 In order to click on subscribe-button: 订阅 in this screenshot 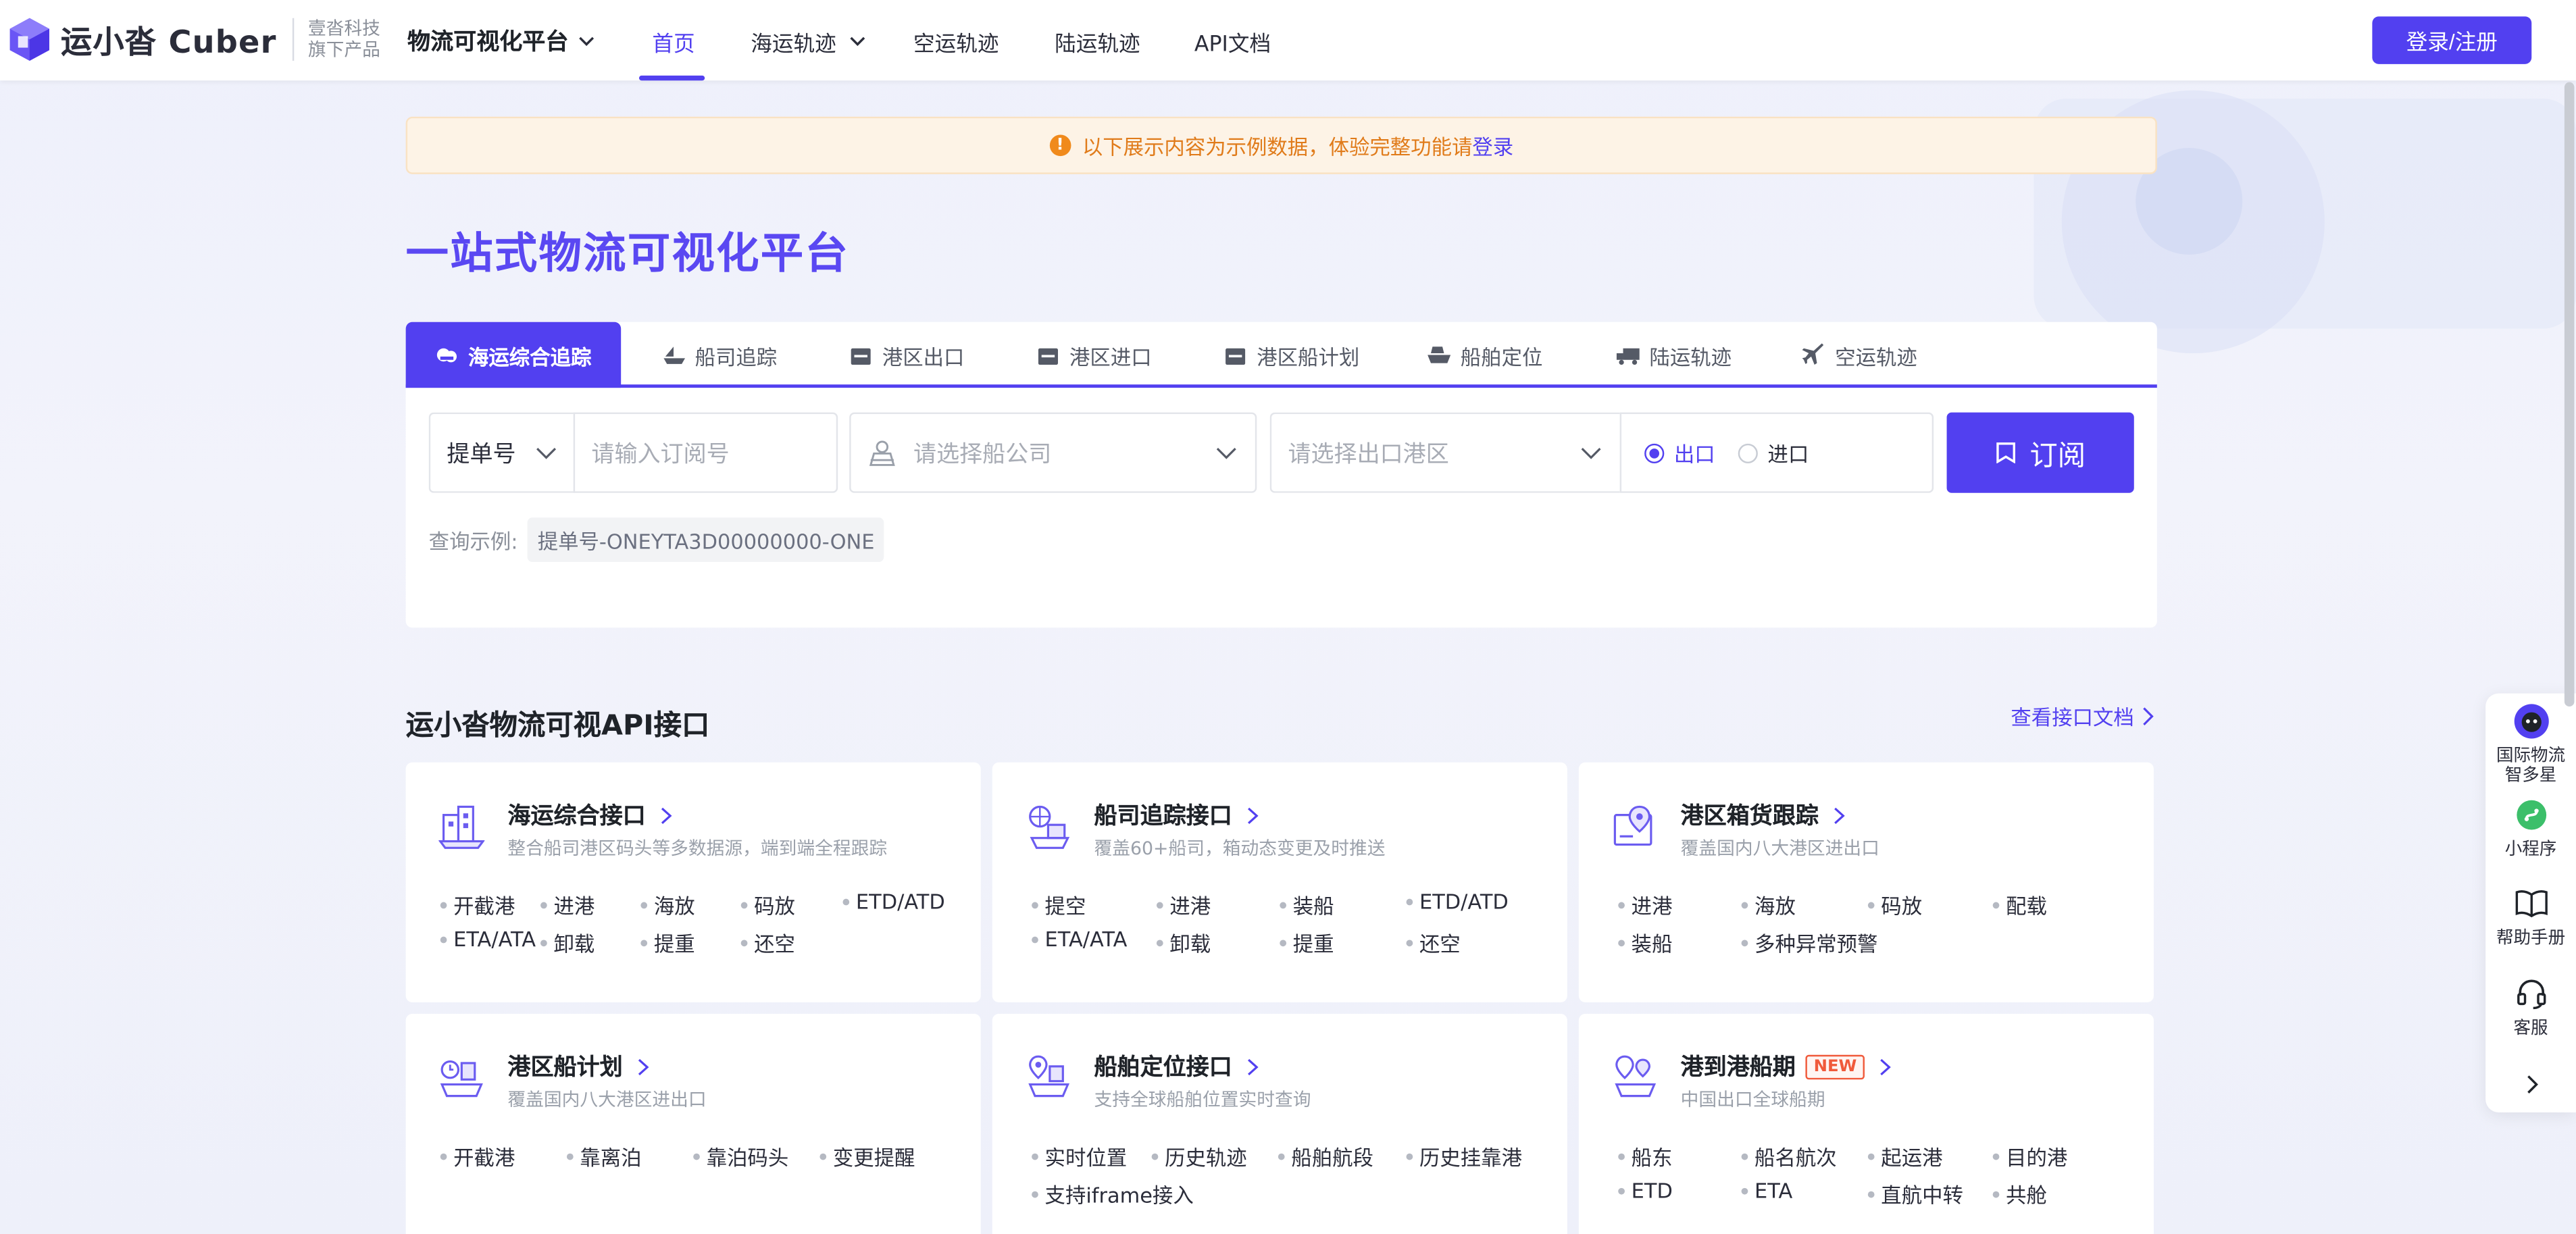, I will do `click(2040, 452)`.